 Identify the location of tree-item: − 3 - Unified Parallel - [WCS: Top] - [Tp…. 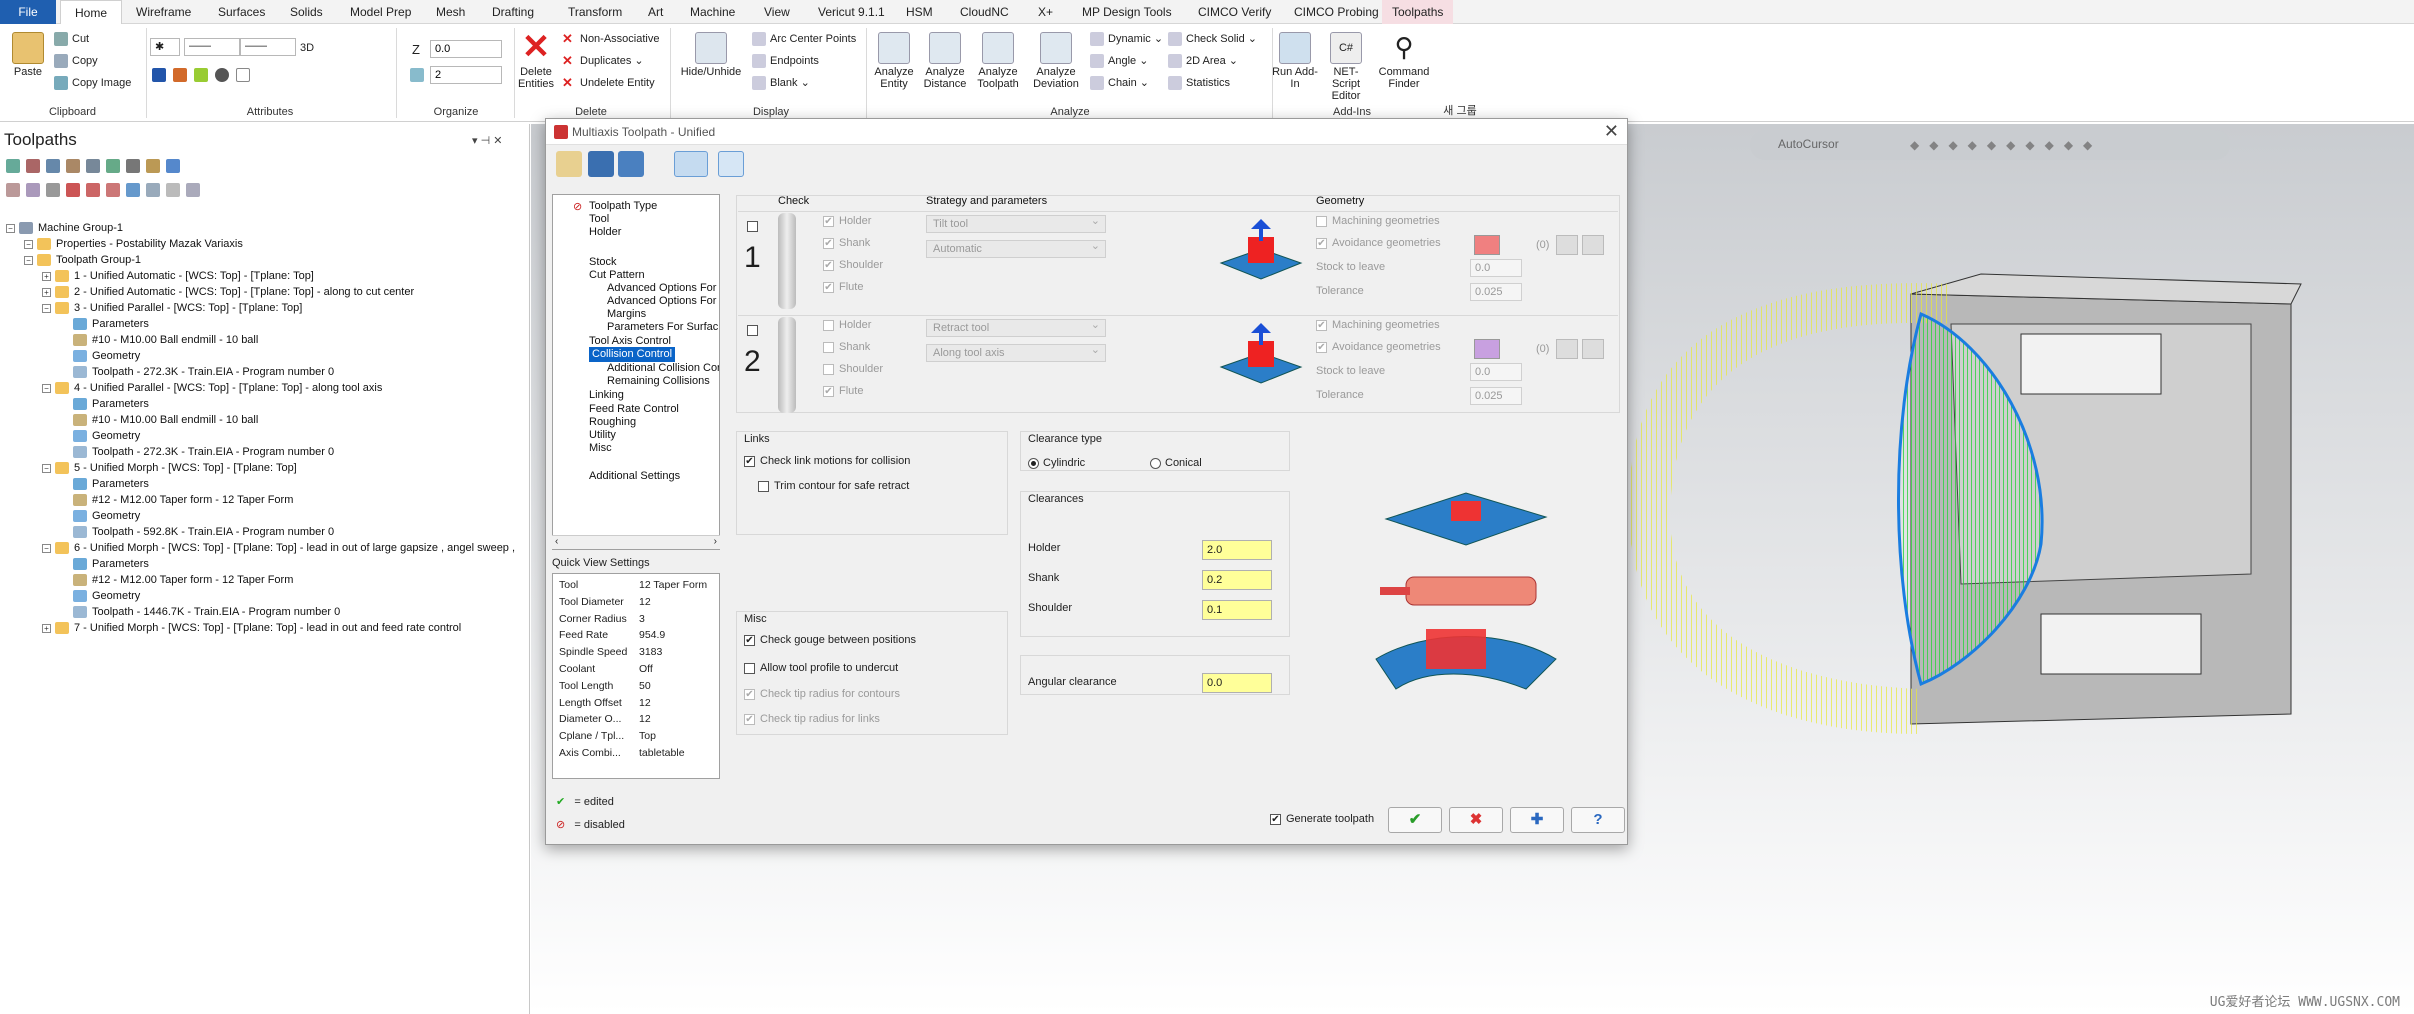
(172, 308).